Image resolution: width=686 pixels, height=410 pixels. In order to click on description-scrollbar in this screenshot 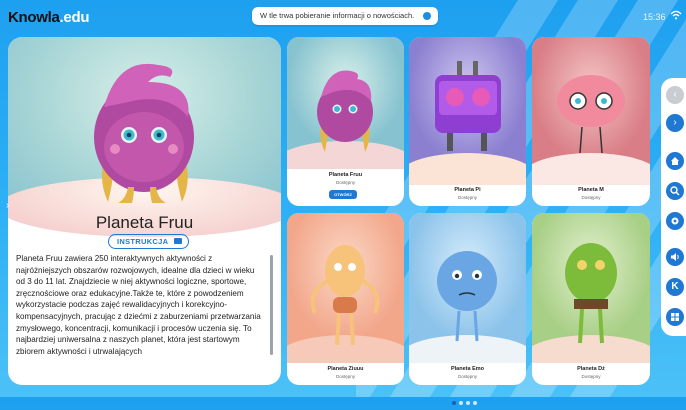, I will do `click(271, 305)`.